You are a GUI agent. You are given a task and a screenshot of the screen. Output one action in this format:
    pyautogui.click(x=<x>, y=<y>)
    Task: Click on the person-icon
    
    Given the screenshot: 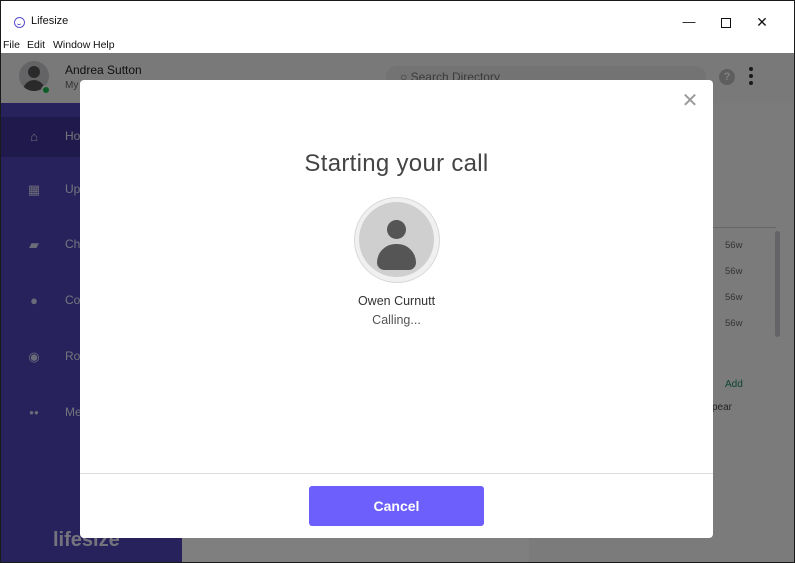 What is the action you would take?
    pyautogui.click(x=396, y=239)
    